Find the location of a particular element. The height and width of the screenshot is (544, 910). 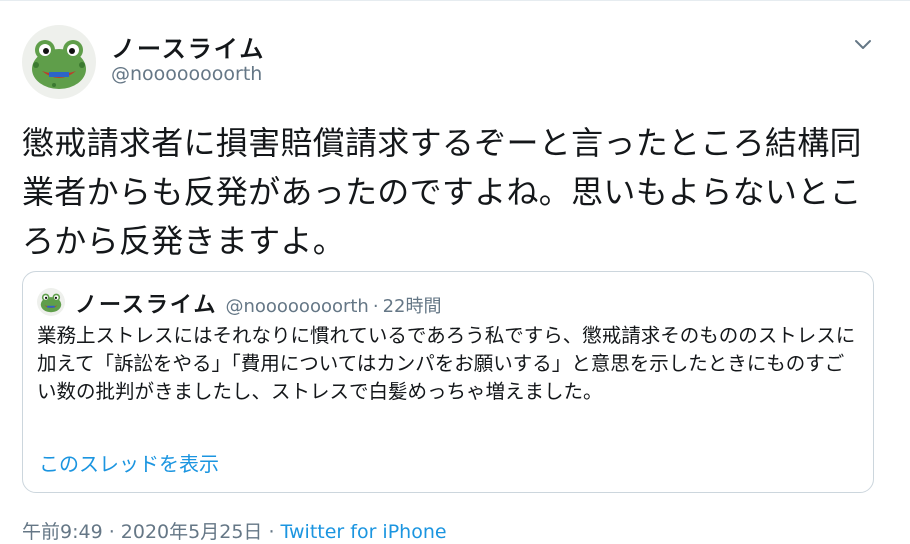

author-avatar is located at coordinates (59, 62).